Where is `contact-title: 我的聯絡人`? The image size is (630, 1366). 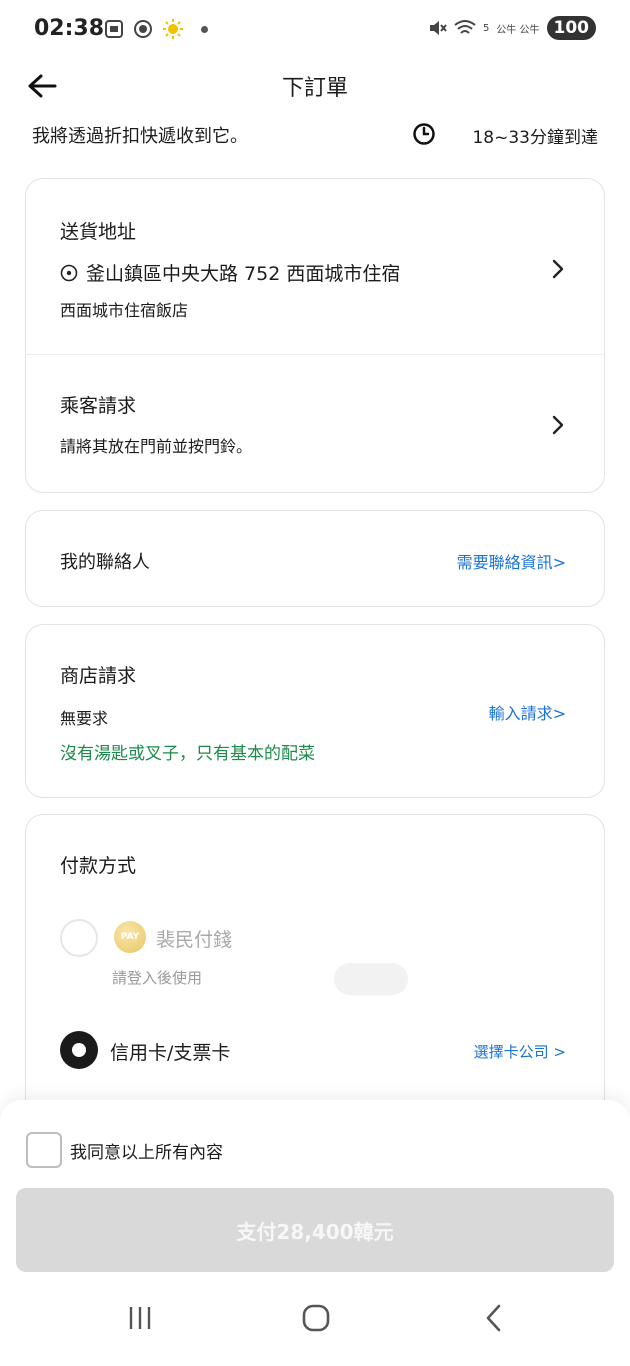
contact-title: 我的聯絡人 is located at coordinates (105, 562).